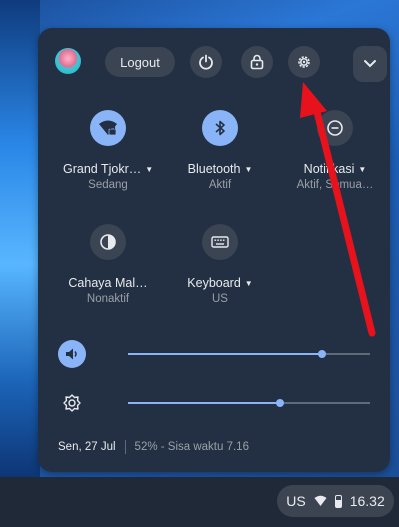  I want to click on quick-settings-header: Logout, so click(214, 60).